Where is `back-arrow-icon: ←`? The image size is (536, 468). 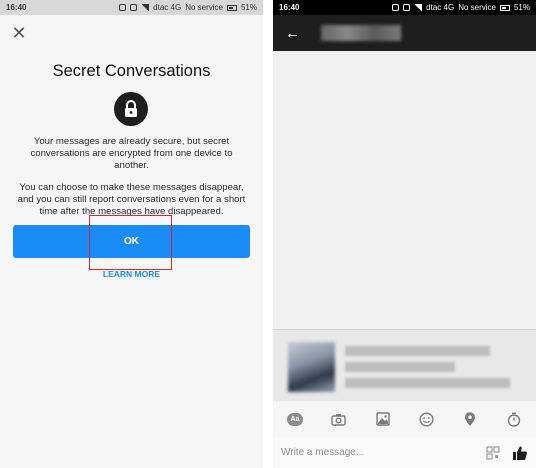 back-arrow-icon: ← is located at coordinates (293, 33).